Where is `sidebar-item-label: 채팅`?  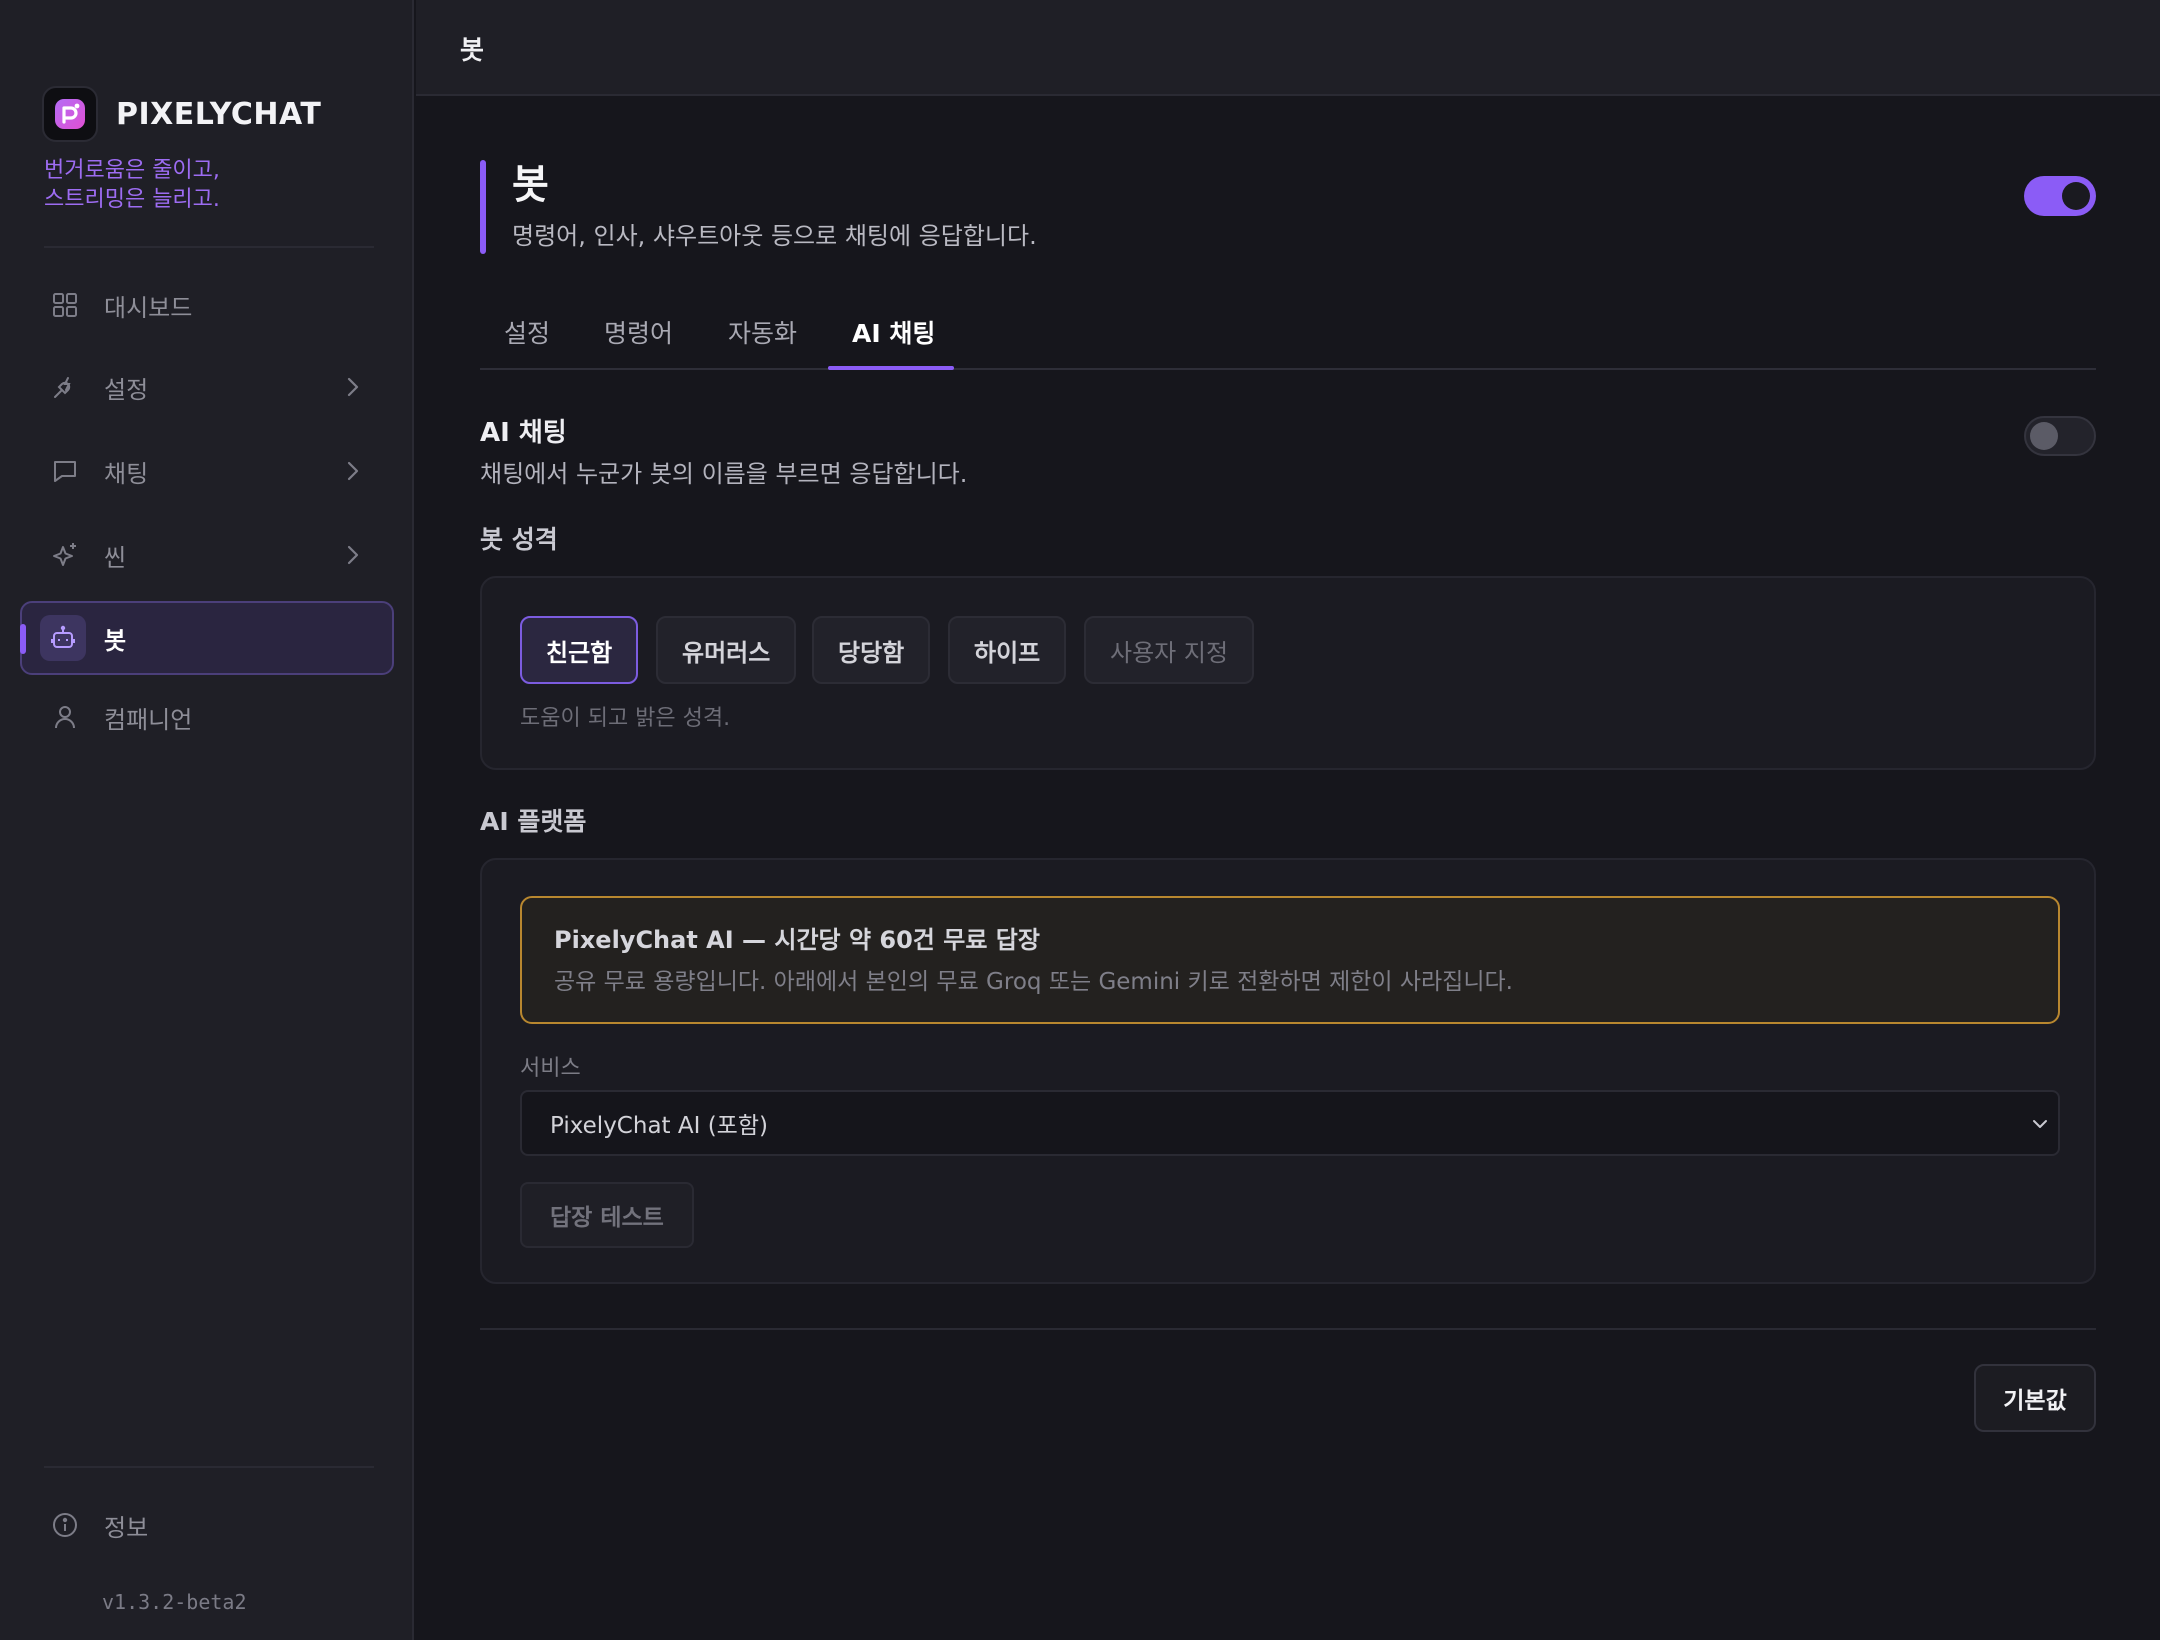 sidebar-item-label: 채팅 is located at coordinates (126, 473).